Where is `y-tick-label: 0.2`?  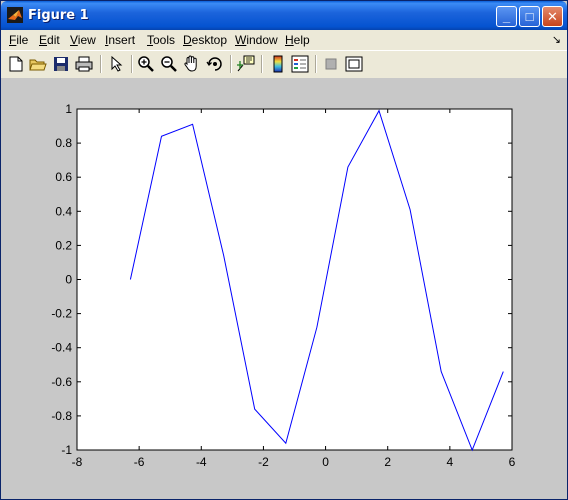
y-tick-label: 0.2 is located at coordinates (63, 245).